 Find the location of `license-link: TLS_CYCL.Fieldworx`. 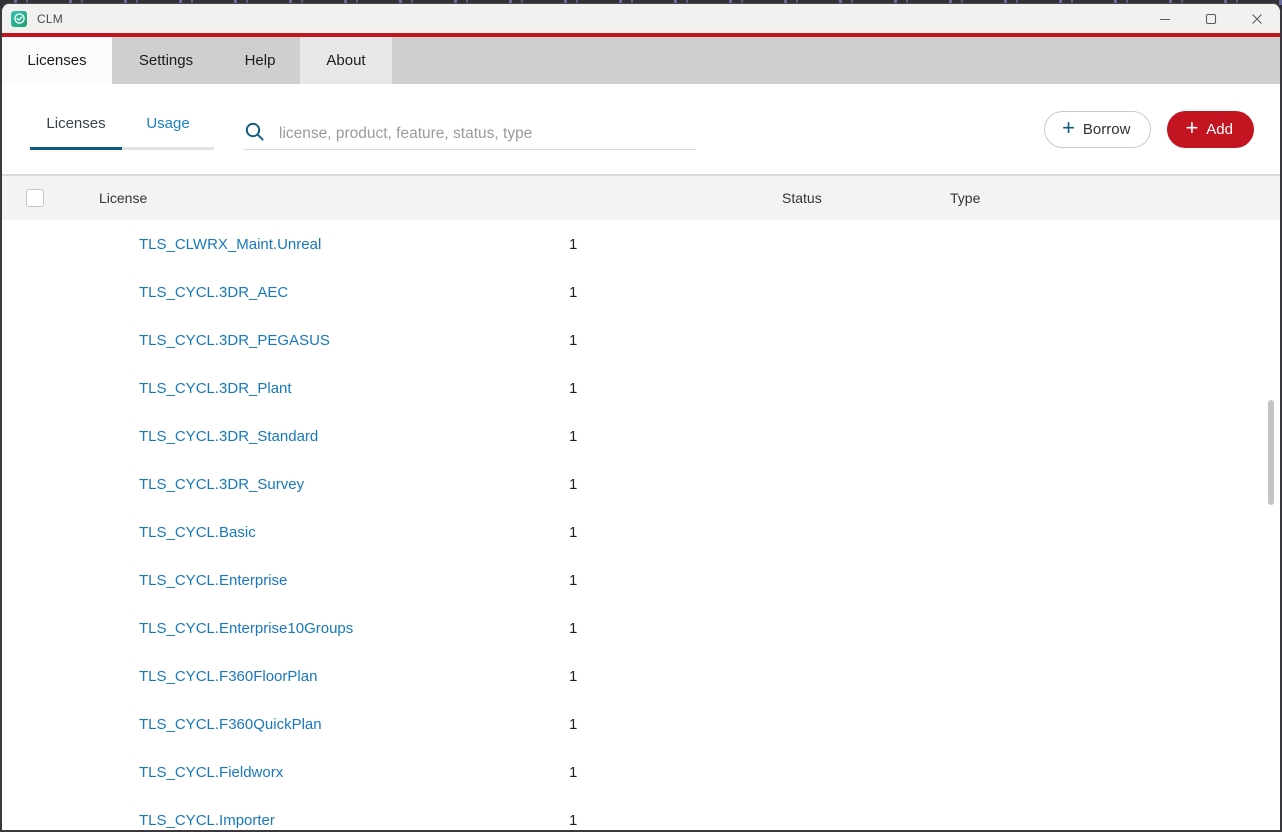

license-link: TLS_CYCL.Fieldworx is located at coordinates (211, 772).